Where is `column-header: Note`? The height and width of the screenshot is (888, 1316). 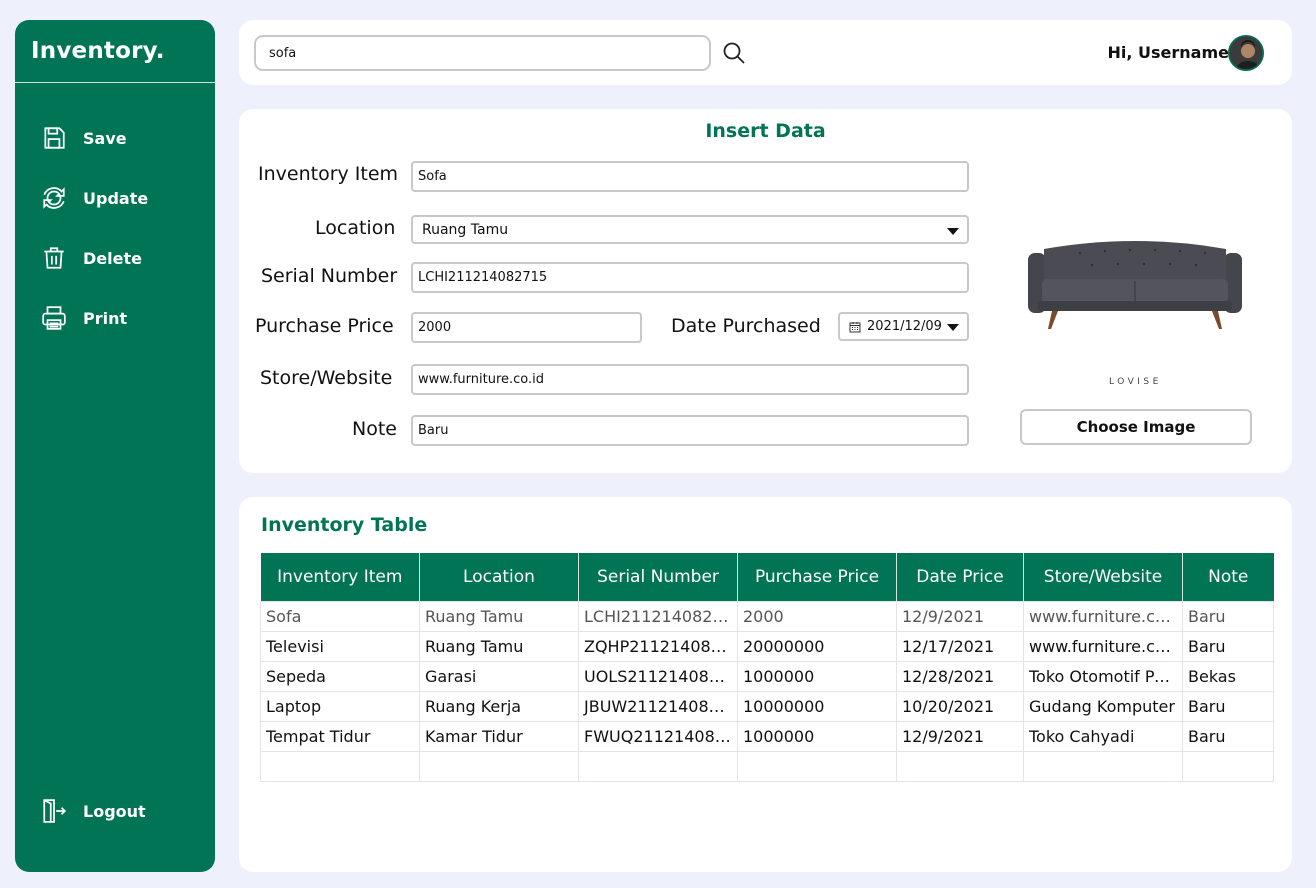
column-header: Note is located at coordinates (1228, 577).